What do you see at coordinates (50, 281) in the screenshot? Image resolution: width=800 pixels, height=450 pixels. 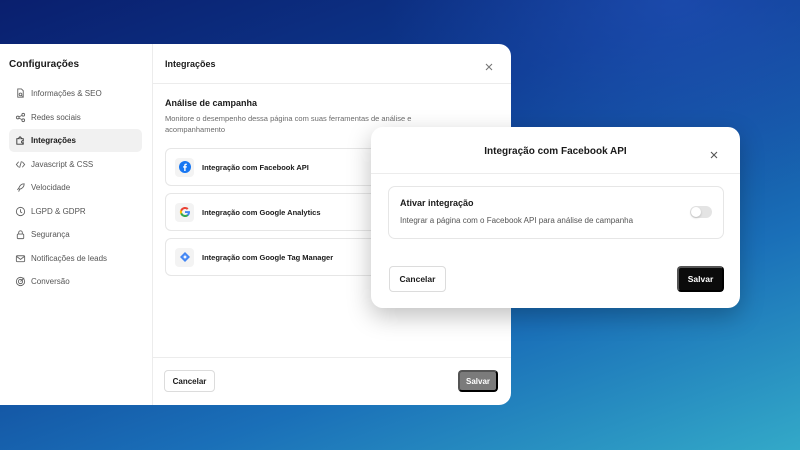 I see `sidebar-item-label: Conversão` at bounding box center [50, 281].